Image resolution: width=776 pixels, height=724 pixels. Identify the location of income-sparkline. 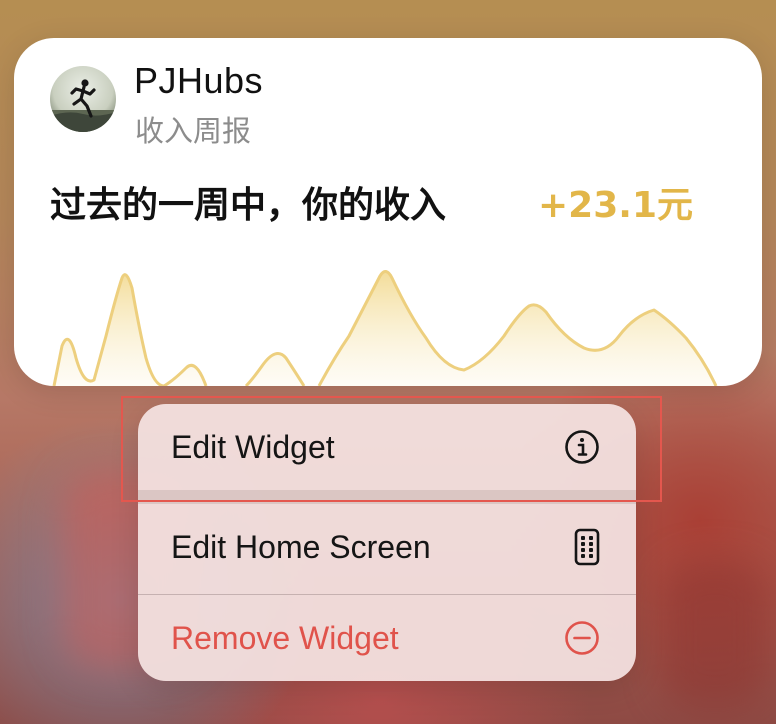
(385, 328).